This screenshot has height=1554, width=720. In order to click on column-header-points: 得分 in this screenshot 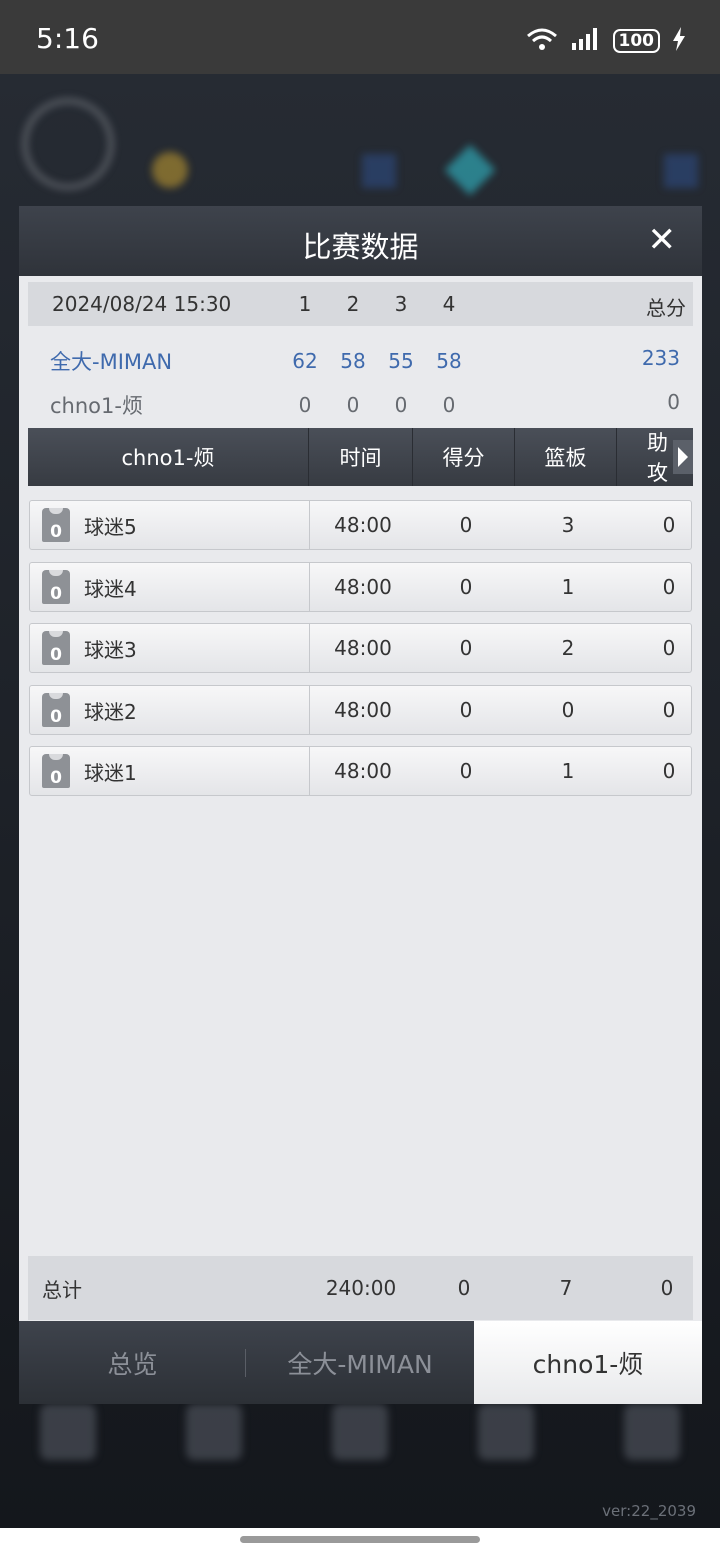, I will do `click(464, 457)`.